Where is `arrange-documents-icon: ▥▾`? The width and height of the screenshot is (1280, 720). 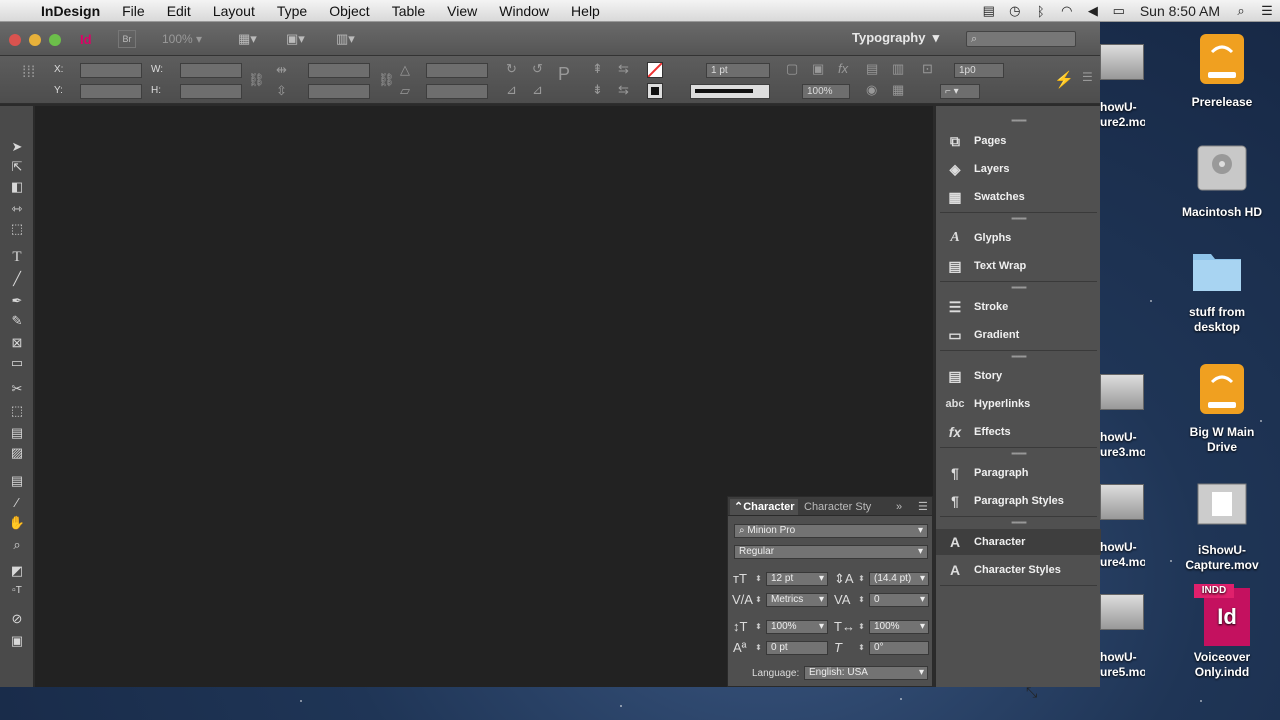 arrange-documents-icon: ▥▾ is located at coordinates (345, 39).